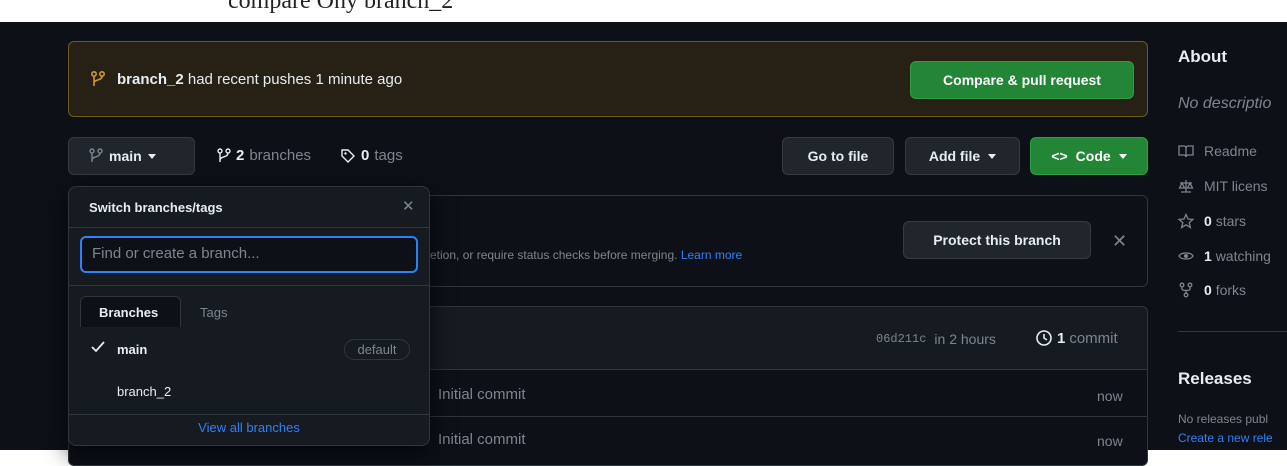 The image size is (1287, 466). I want to click on current-branch-label: main, so click(125, 156).